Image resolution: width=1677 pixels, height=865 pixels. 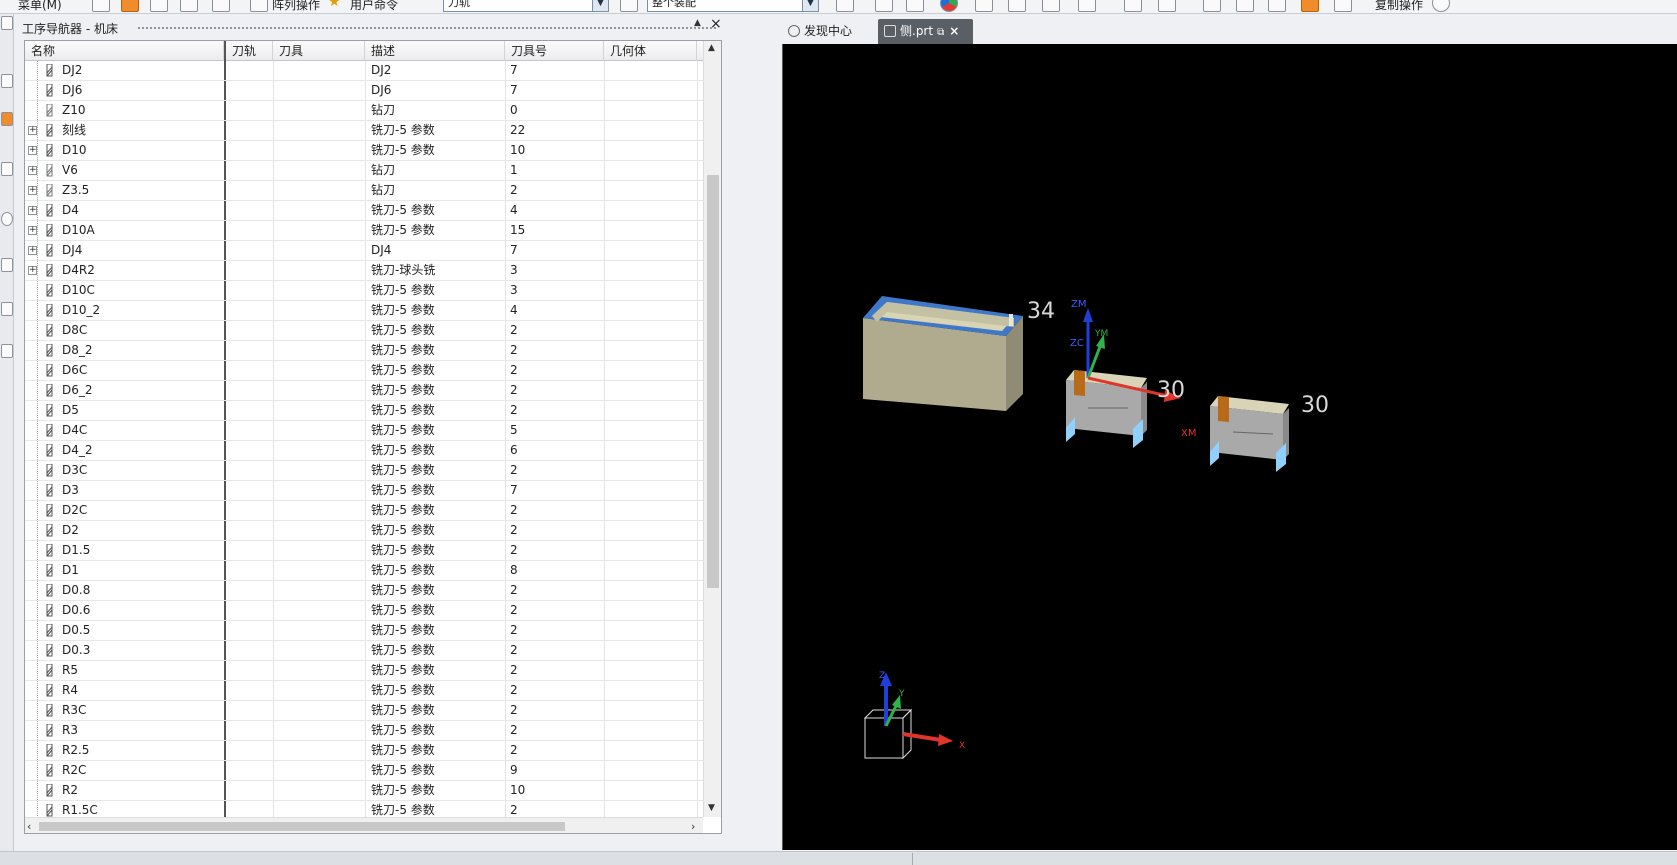 I want to click on scroll-down-icon: ▼, so click(x=711, y=808).